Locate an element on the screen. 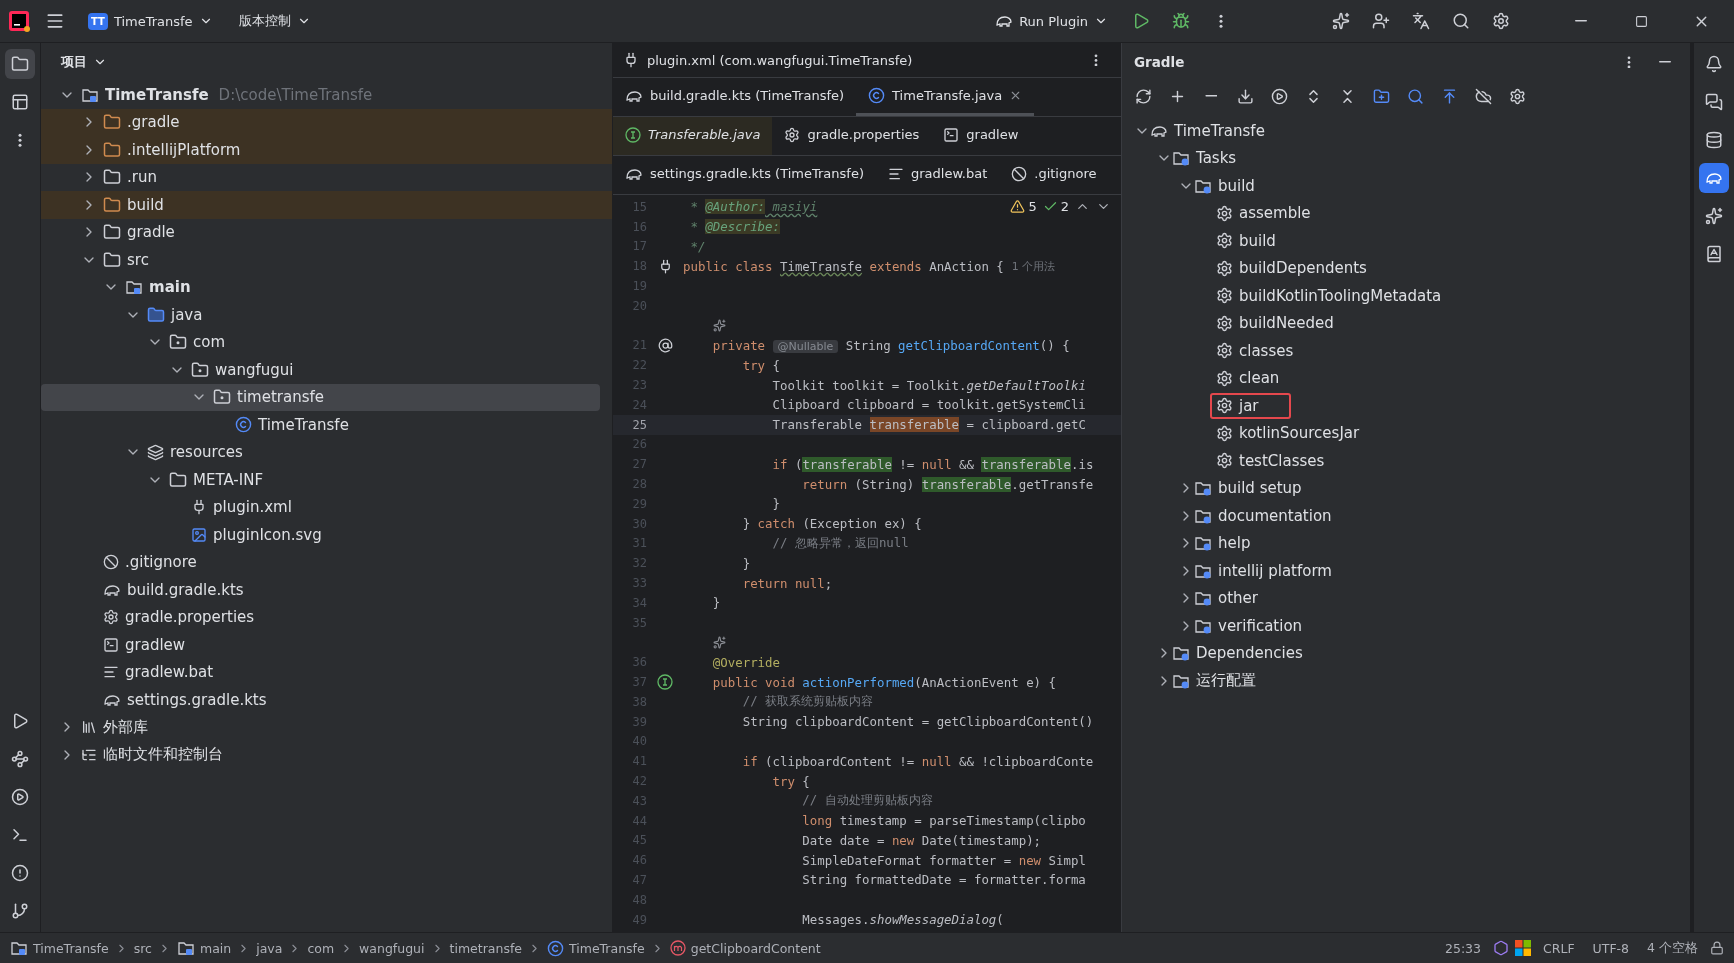 The height and width of the screenshot is (963, 1734). tree-item: gradle.properties is located at coordinates (326, 617).